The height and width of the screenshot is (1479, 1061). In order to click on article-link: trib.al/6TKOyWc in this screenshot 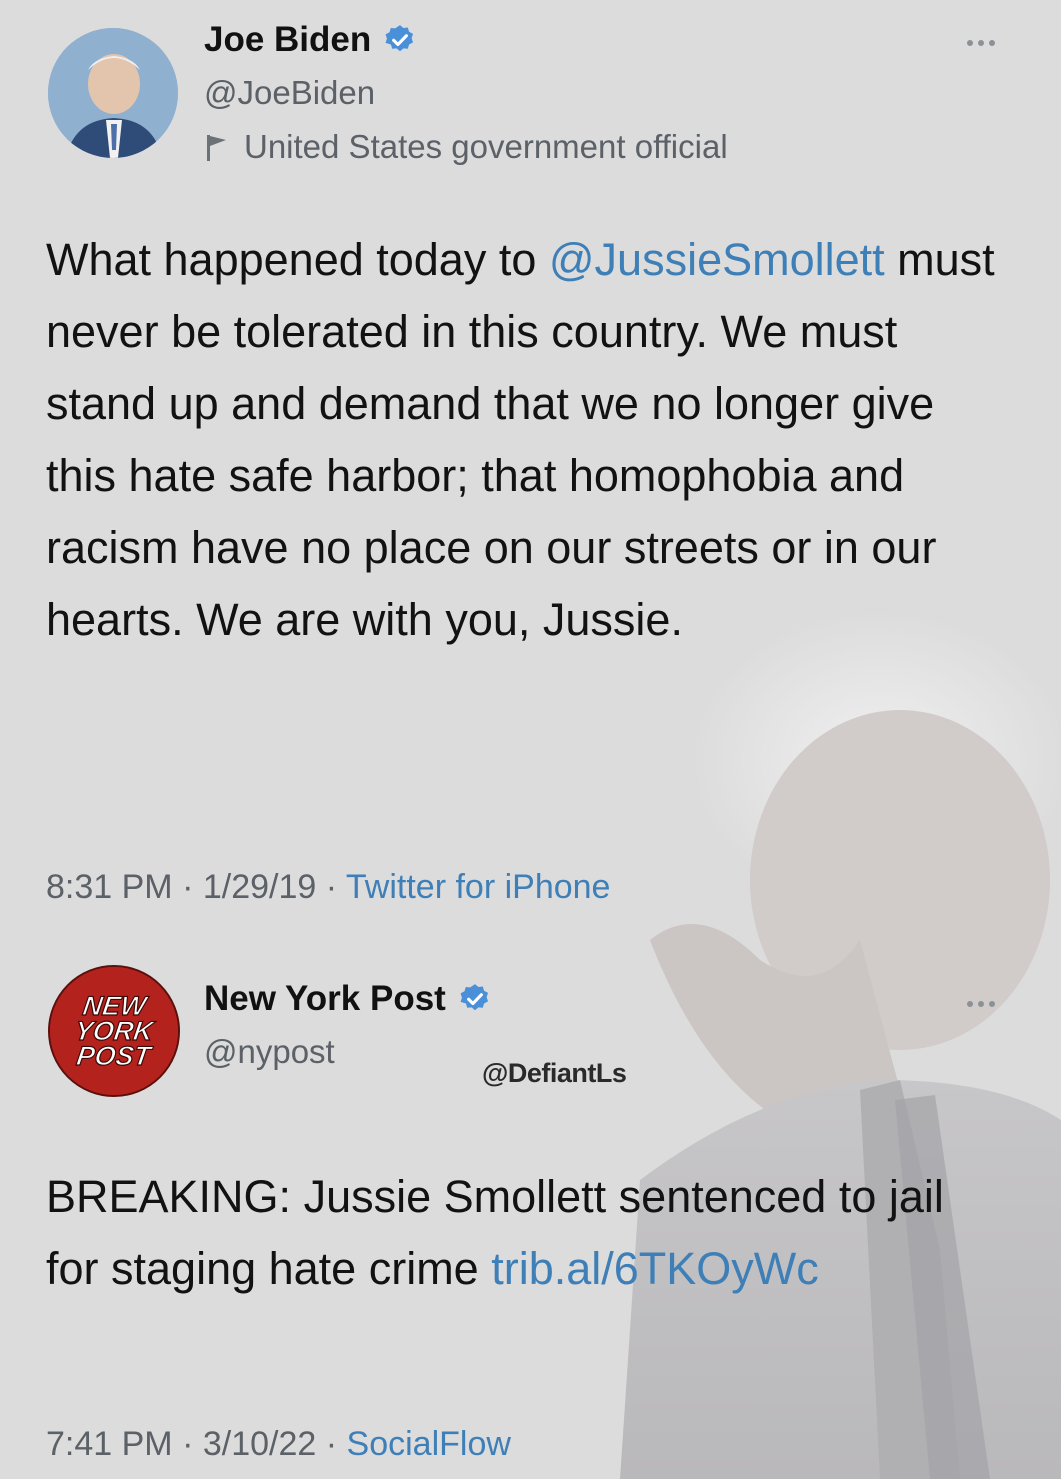, I will do `click(655, 1268)`.